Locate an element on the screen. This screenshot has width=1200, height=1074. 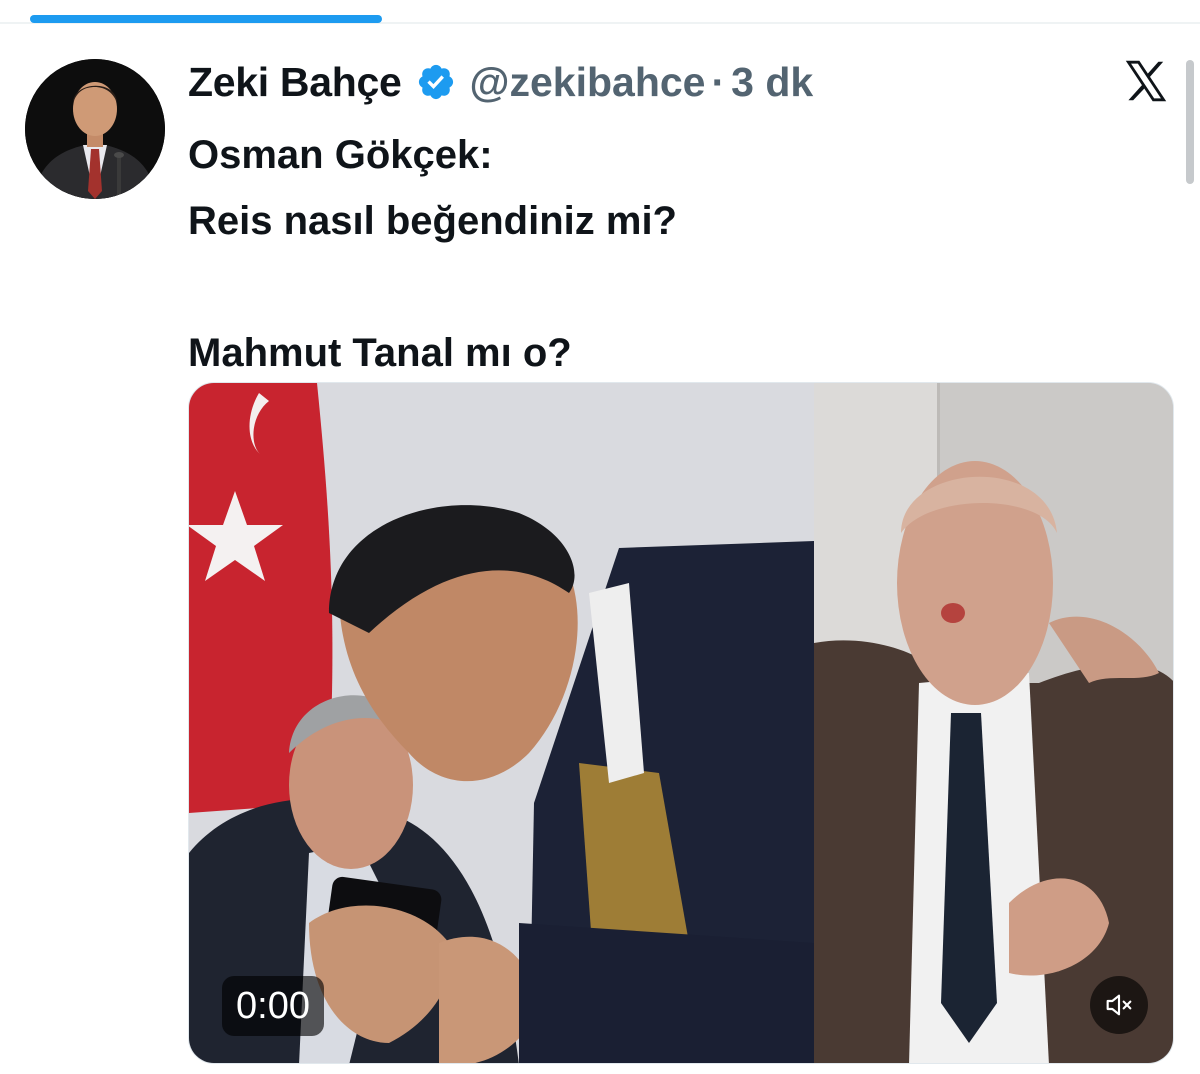
scrollbar is located at coordinates (1190, 122).